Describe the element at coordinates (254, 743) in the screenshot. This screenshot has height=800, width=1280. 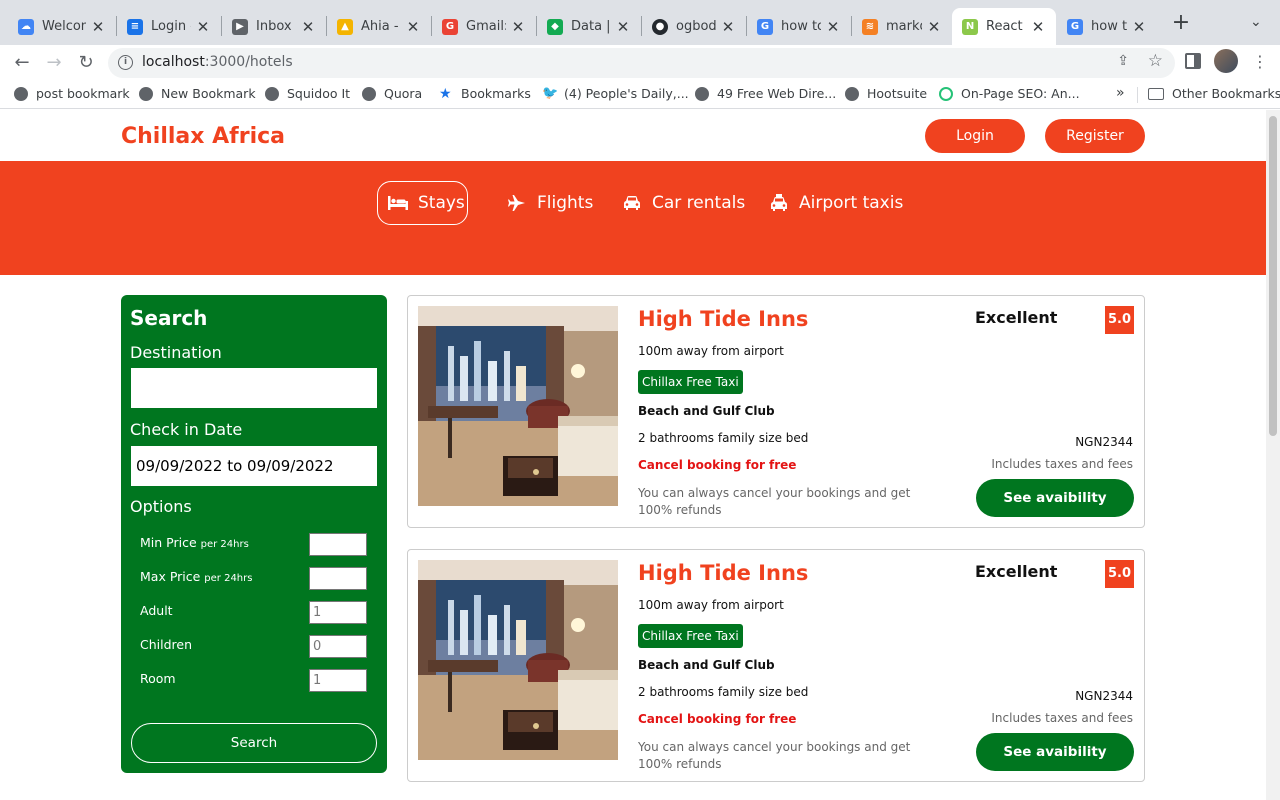
I see `search-button: Search` at that location.